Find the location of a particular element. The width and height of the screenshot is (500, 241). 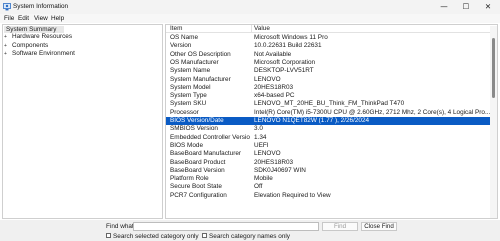

item-cell: BIOS Mode is located at coordinates (187, 145).